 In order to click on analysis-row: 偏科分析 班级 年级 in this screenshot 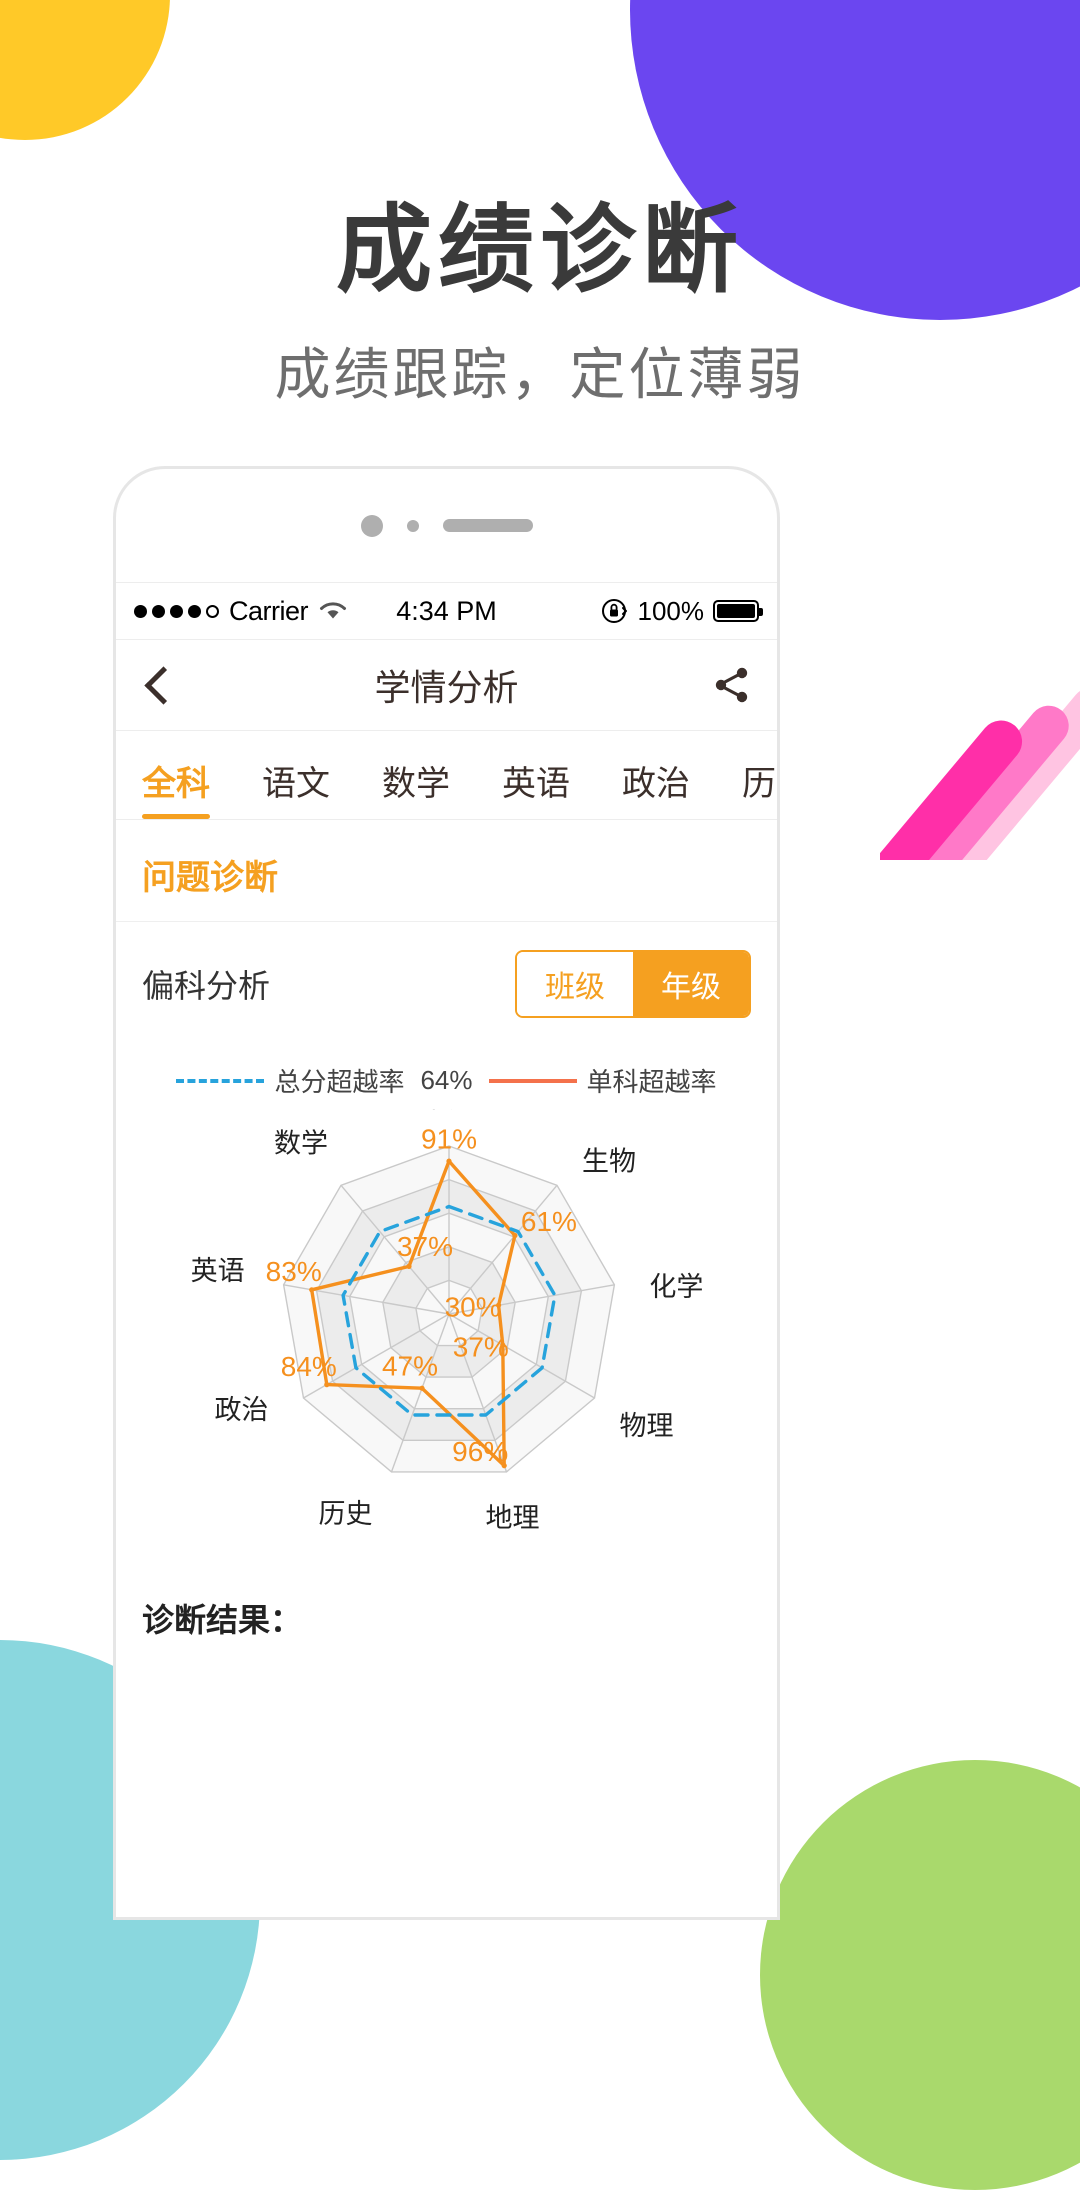, I will do `click(446, 975)`.